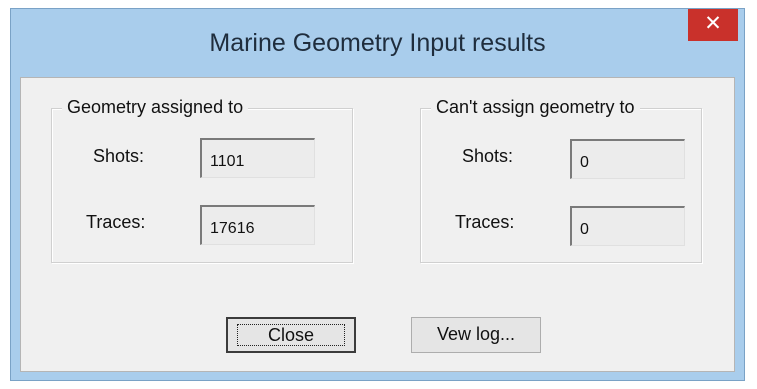 The width and height of the screenshot is (757, 389). I want to click on close-window-button: ✕, so click(713, 25).